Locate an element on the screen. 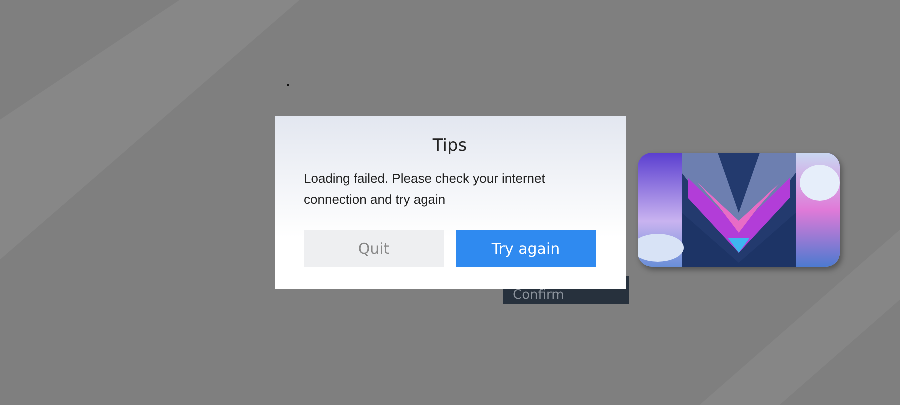 The width and height of the screenshot is (900, 405). dialog-title: Tips is located at coordinates (450, 146).